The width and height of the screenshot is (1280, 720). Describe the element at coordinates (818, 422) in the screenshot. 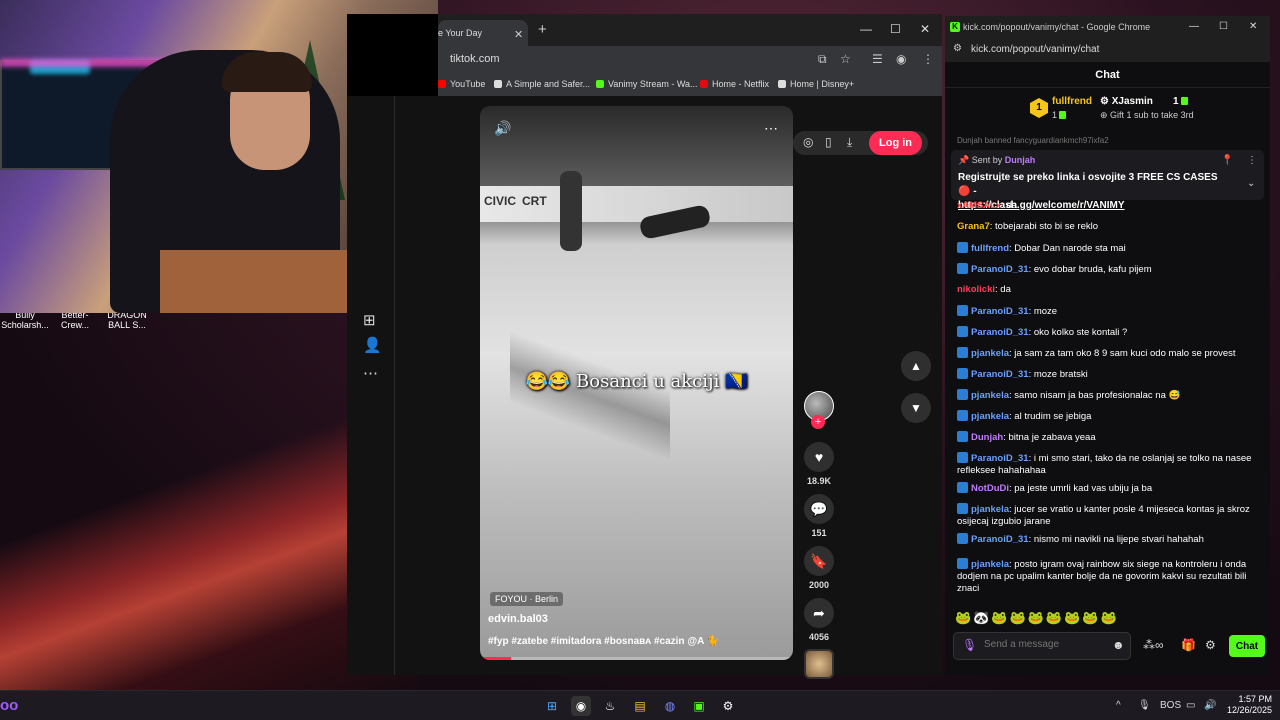

I see `follow-icon: +` at that location.